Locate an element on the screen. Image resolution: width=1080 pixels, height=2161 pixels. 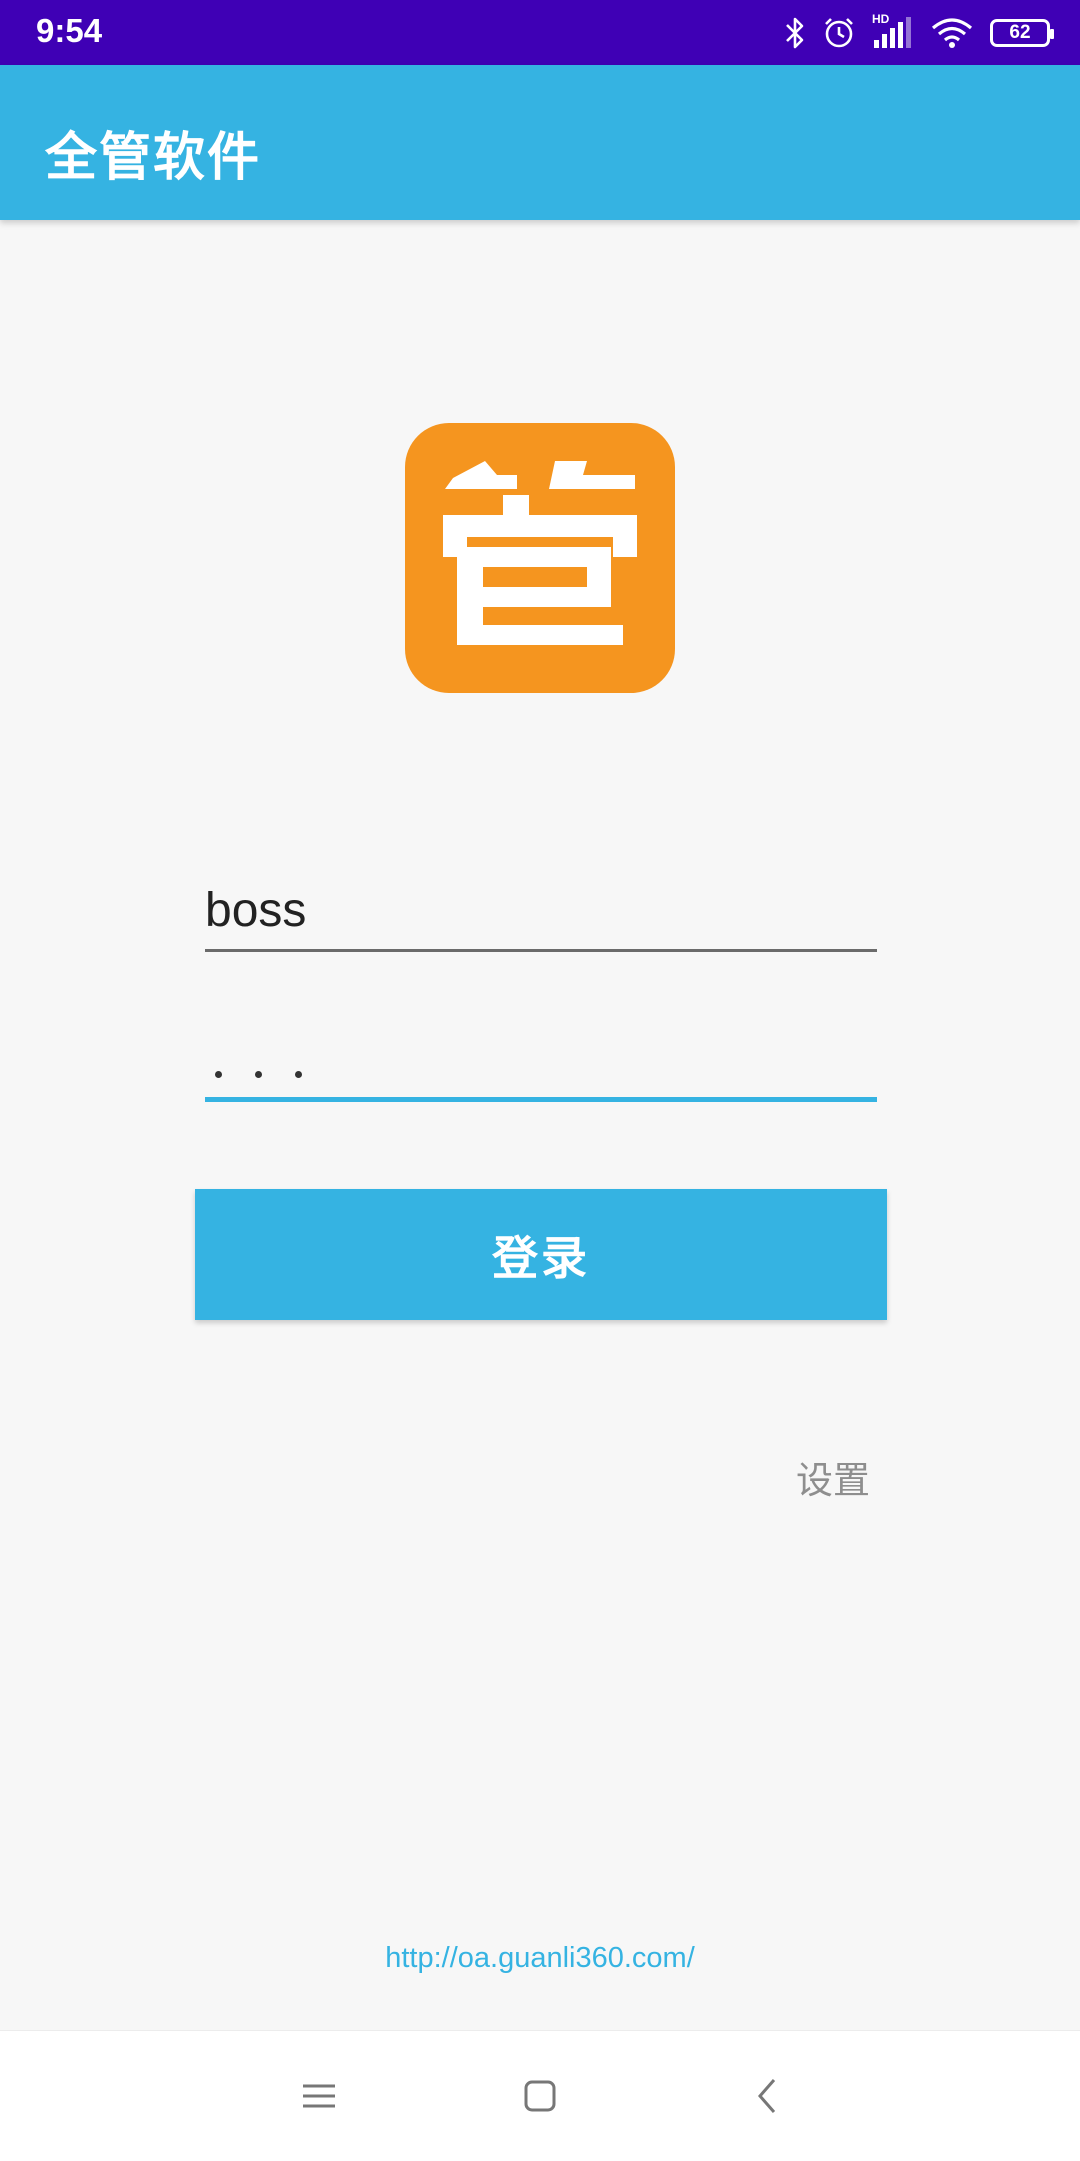
app-logo is located at coordinates (540, 558).